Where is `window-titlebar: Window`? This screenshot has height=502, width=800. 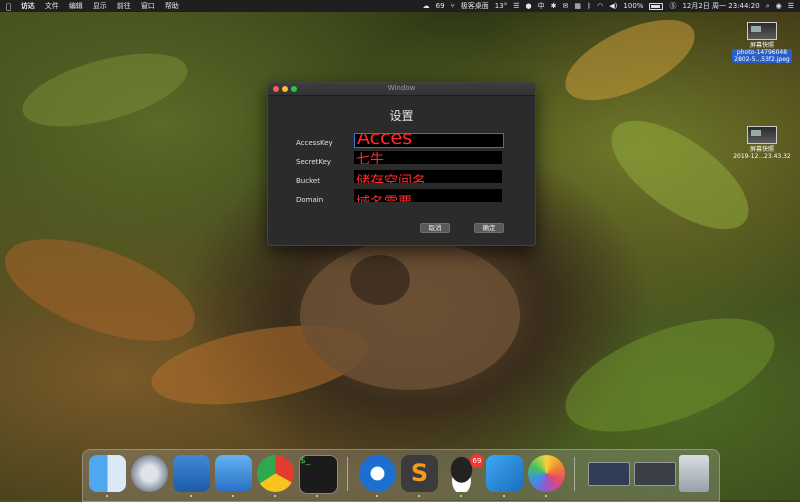 window-titlebar: Window is located at coordinates (401, 89).